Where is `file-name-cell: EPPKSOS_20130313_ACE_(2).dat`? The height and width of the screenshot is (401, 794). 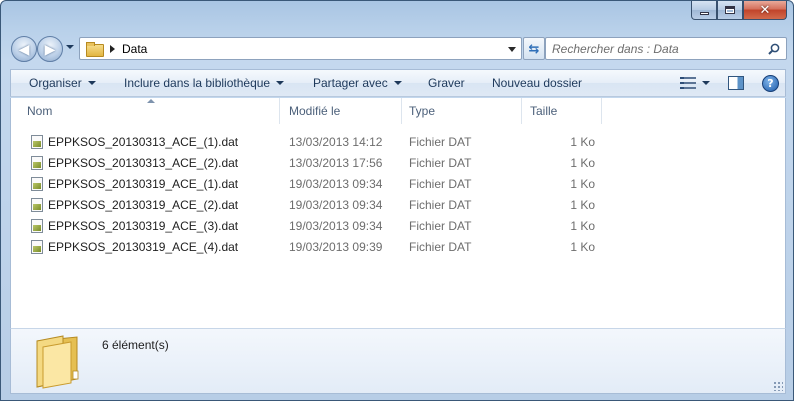
file-name-cell: EPPKSOS_20130313_ACE_(2).dat is located at coordinates (134, 163).